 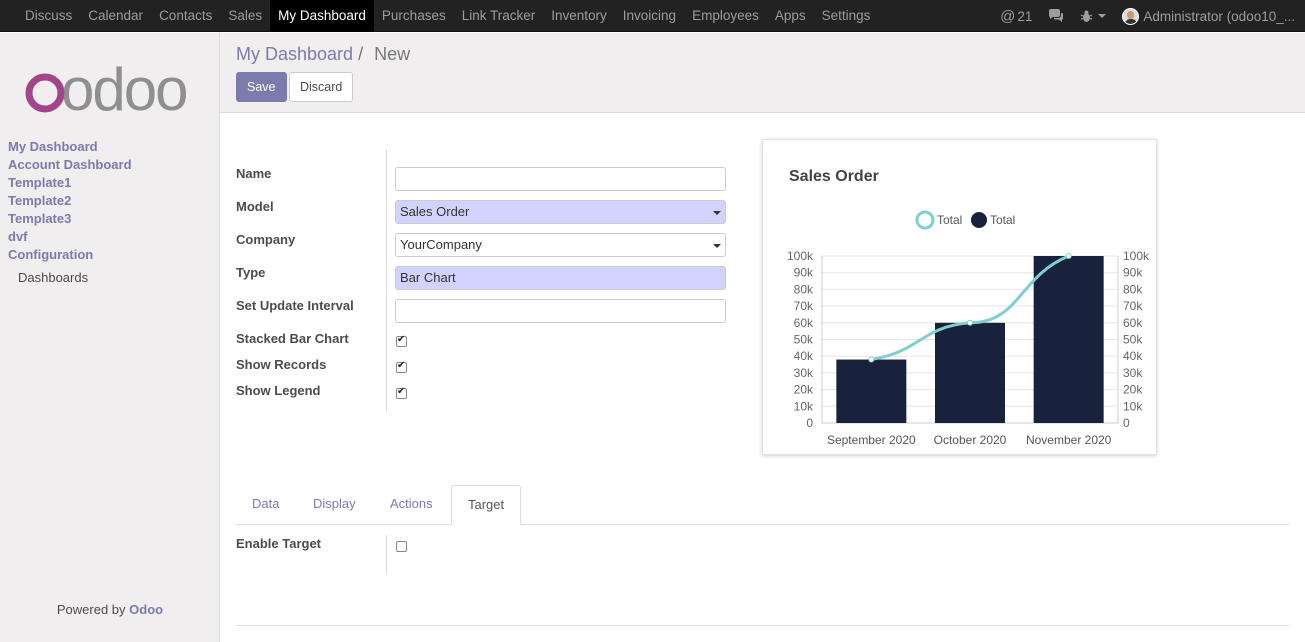 I want to click on interval-label: Set Update Interval, so click(x=295, y=305).